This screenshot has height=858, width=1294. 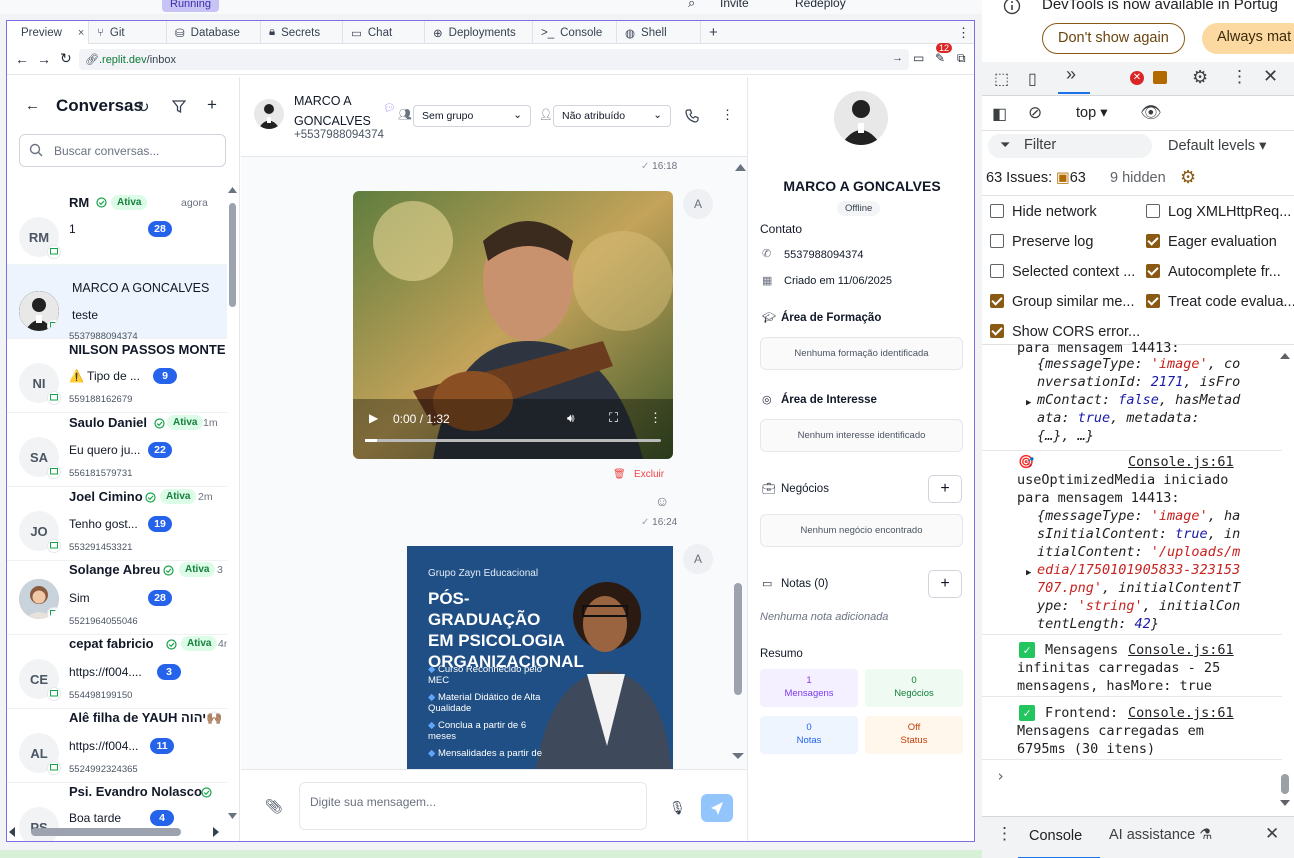 I want to click on add-negocio-button: +, so click(x=945, y=489).